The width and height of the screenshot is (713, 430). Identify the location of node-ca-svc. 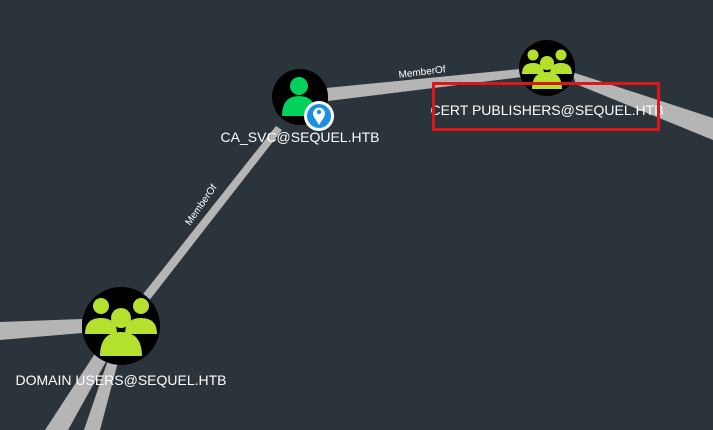
(303, 100).